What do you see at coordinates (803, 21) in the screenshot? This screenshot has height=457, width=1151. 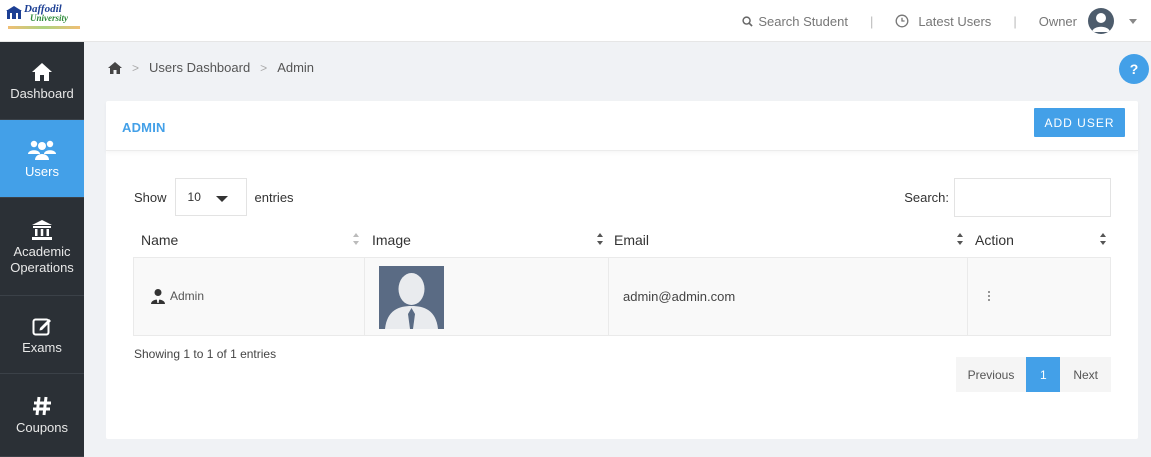 I see `search-student-label: Search Student` at bounding box center [803, 21].